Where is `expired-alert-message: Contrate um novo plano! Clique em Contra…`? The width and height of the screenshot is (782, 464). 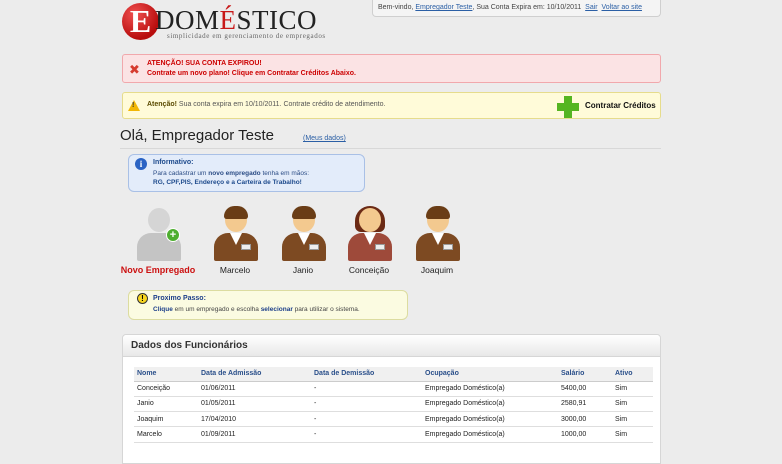
expired-alert-message: Contrate um novo plano! Clique em Contra… is located at coordinates (251, 73).